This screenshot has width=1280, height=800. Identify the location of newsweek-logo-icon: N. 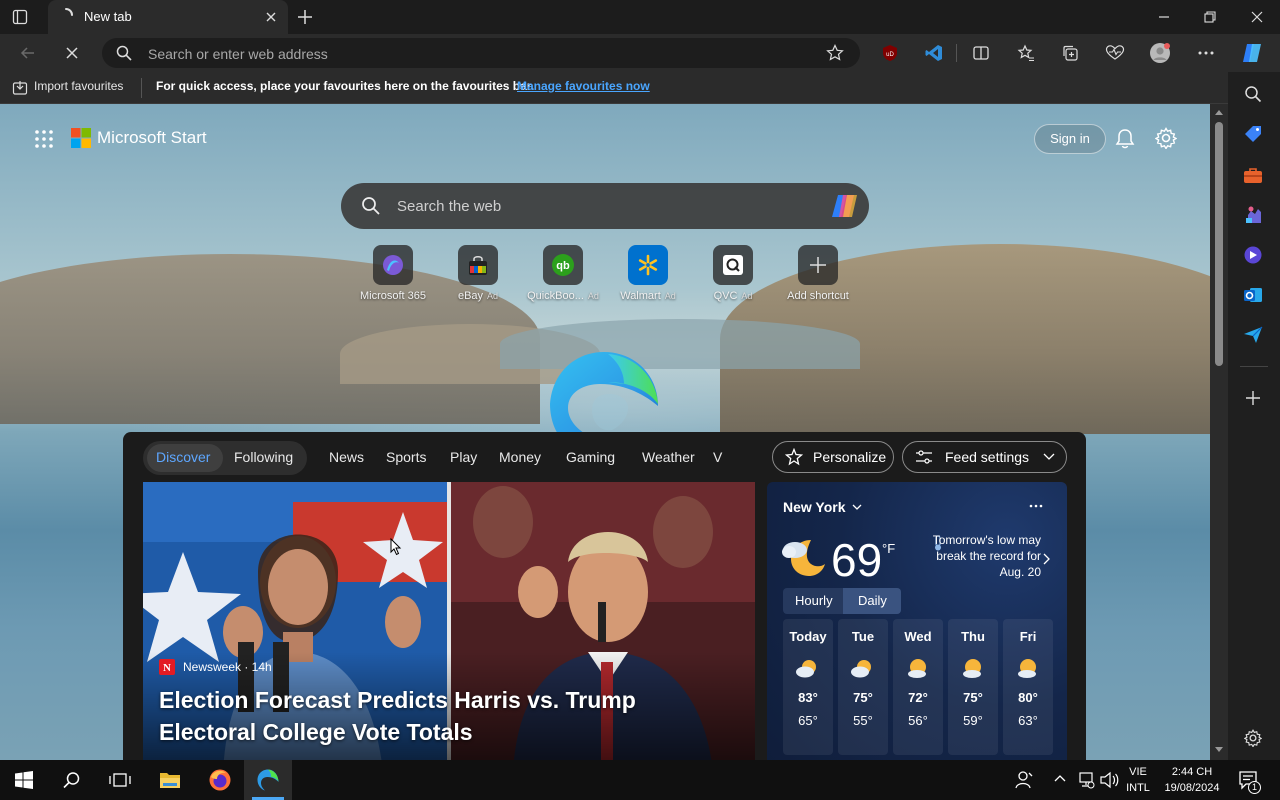
(167, 667).